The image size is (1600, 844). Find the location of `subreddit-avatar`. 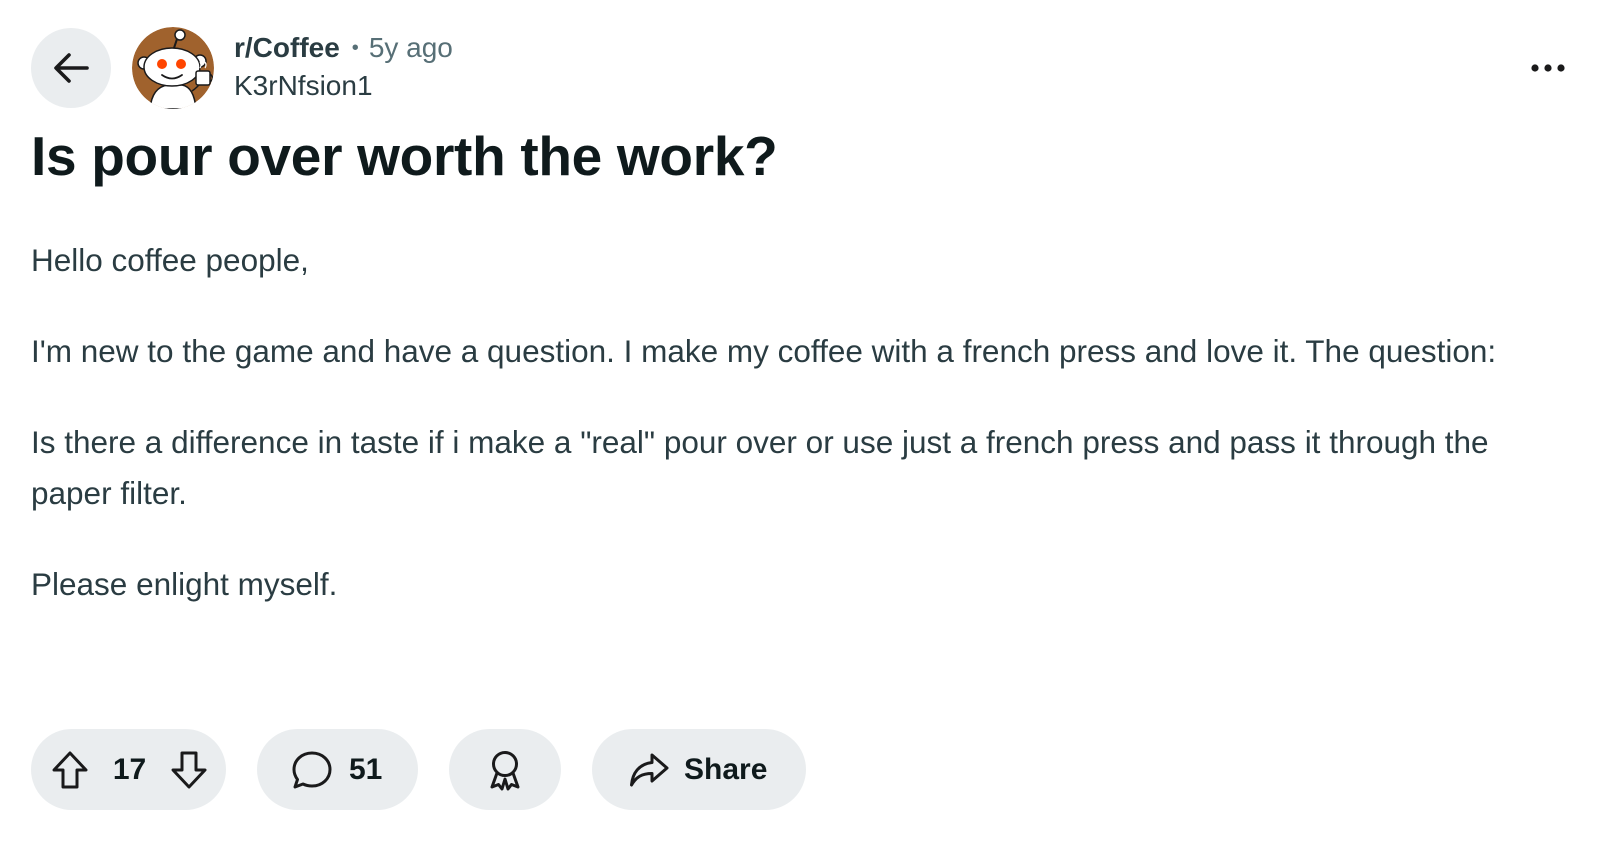

subreddit-avatar is located at coordinates (173, 68).